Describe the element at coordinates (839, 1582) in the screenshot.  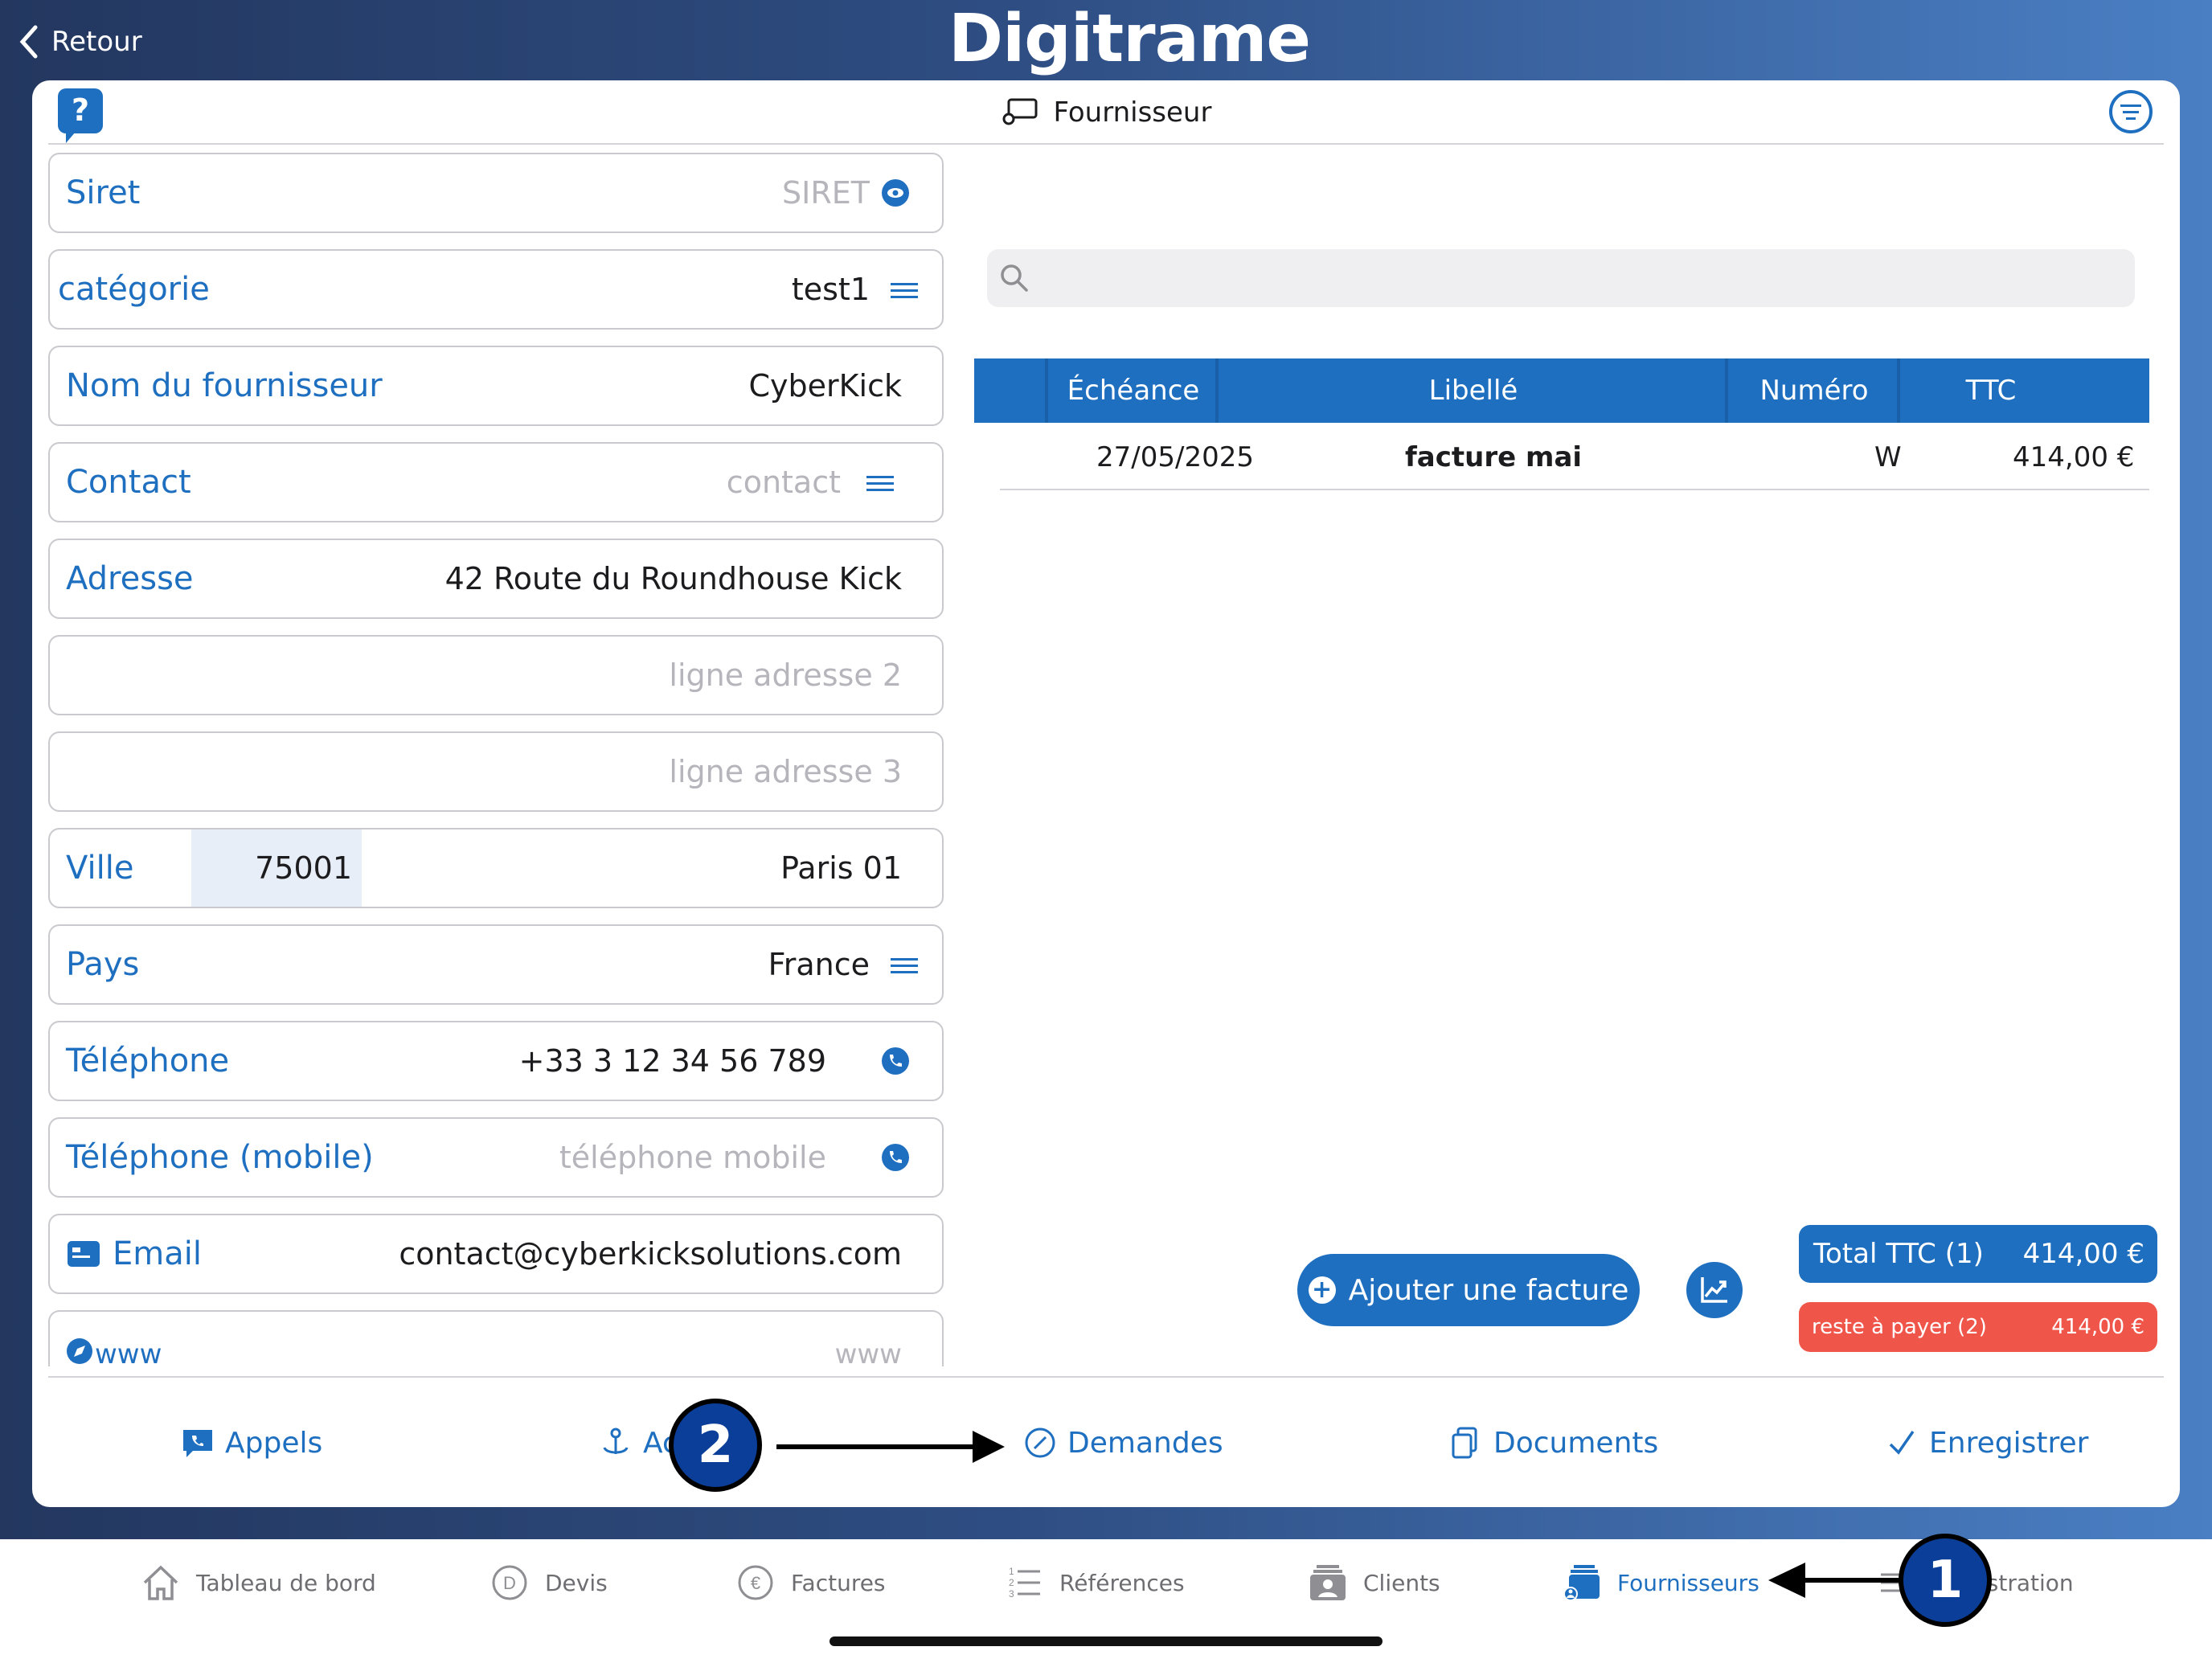
I see `tab-invoices-label: Factures` at that location.